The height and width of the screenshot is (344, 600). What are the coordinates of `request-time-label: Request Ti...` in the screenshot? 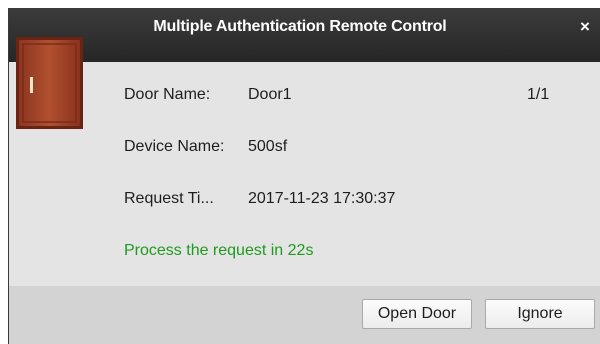 It's located at (169, 198).